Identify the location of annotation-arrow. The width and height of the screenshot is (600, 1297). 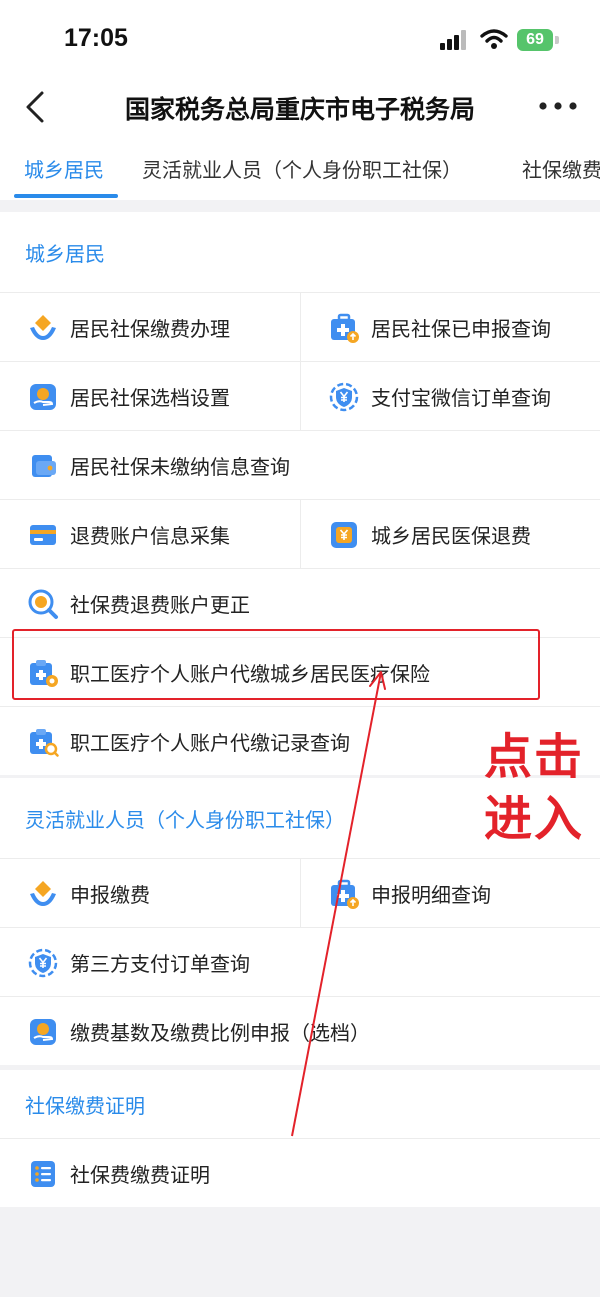
(338, 904).